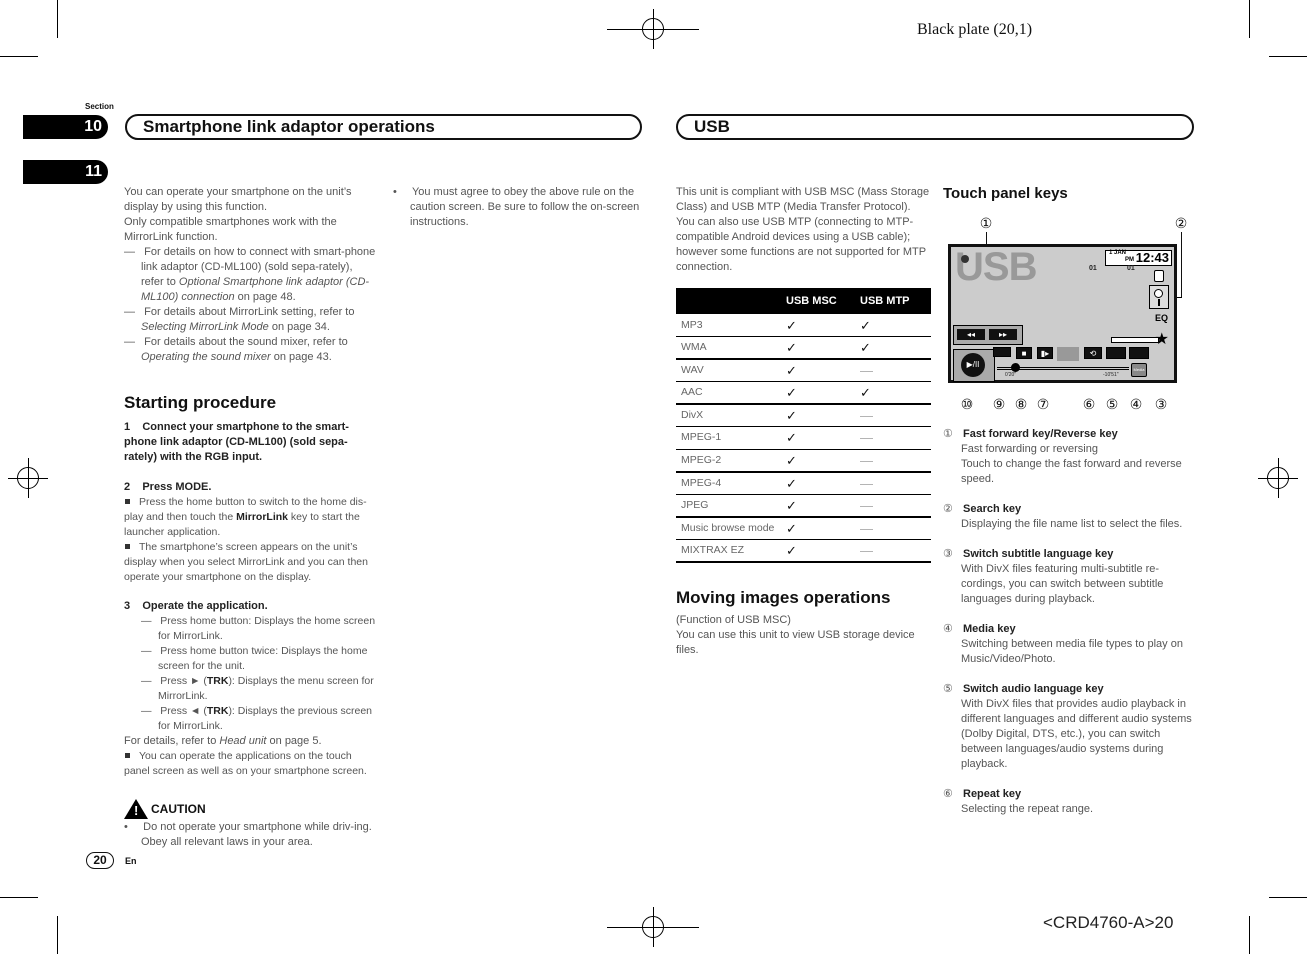  I want to click on format-cell: MP3, so click(731, 325).